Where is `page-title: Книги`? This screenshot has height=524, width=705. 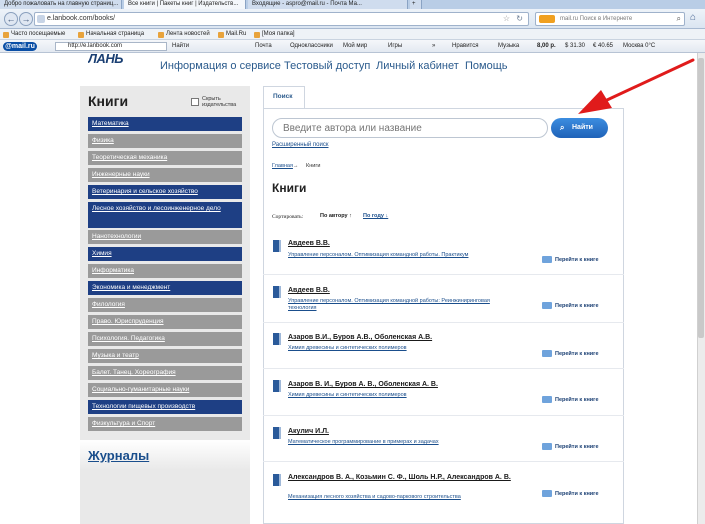 page-title: Книги is located at coordinates (289, 188).